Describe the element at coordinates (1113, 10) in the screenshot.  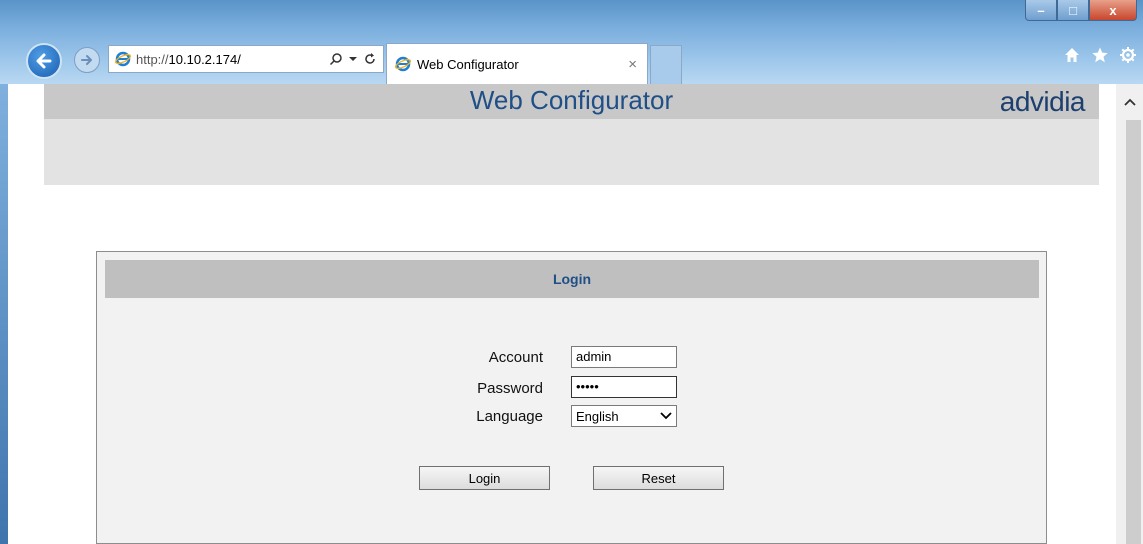
I see `close-window-button: x` at that location.